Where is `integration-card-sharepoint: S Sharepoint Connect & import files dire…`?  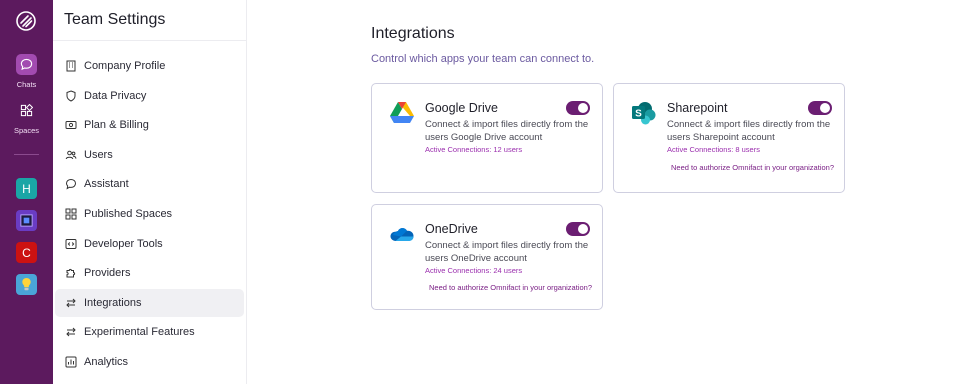 integration-card-sharepoint: S Sharepoint Connect & import files dire… is located at coordinates (729, 138).